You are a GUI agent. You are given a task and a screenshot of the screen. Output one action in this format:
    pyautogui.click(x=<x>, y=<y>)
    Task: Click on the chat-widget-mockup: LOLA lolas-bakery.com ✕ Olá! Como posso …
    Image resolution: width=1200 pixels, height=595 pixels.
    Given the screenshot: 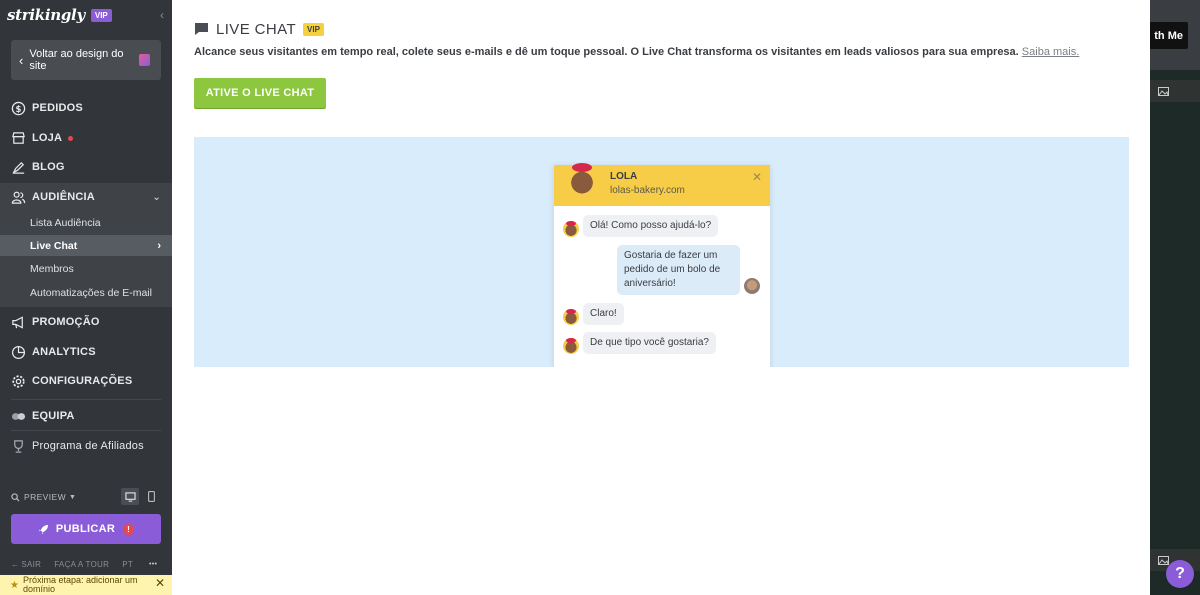 What is the action you would take?
    pyautogui.click(x=662, y=265)
    